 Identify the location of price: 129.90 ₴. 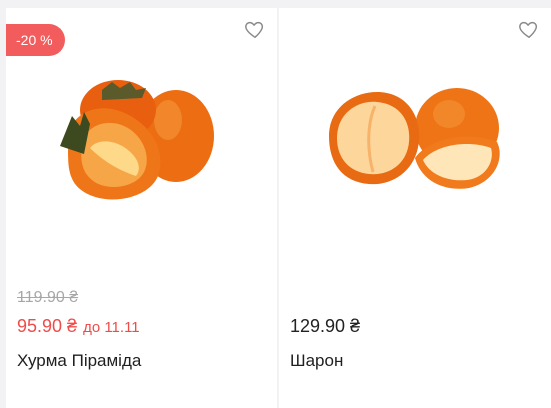
(325, 326).